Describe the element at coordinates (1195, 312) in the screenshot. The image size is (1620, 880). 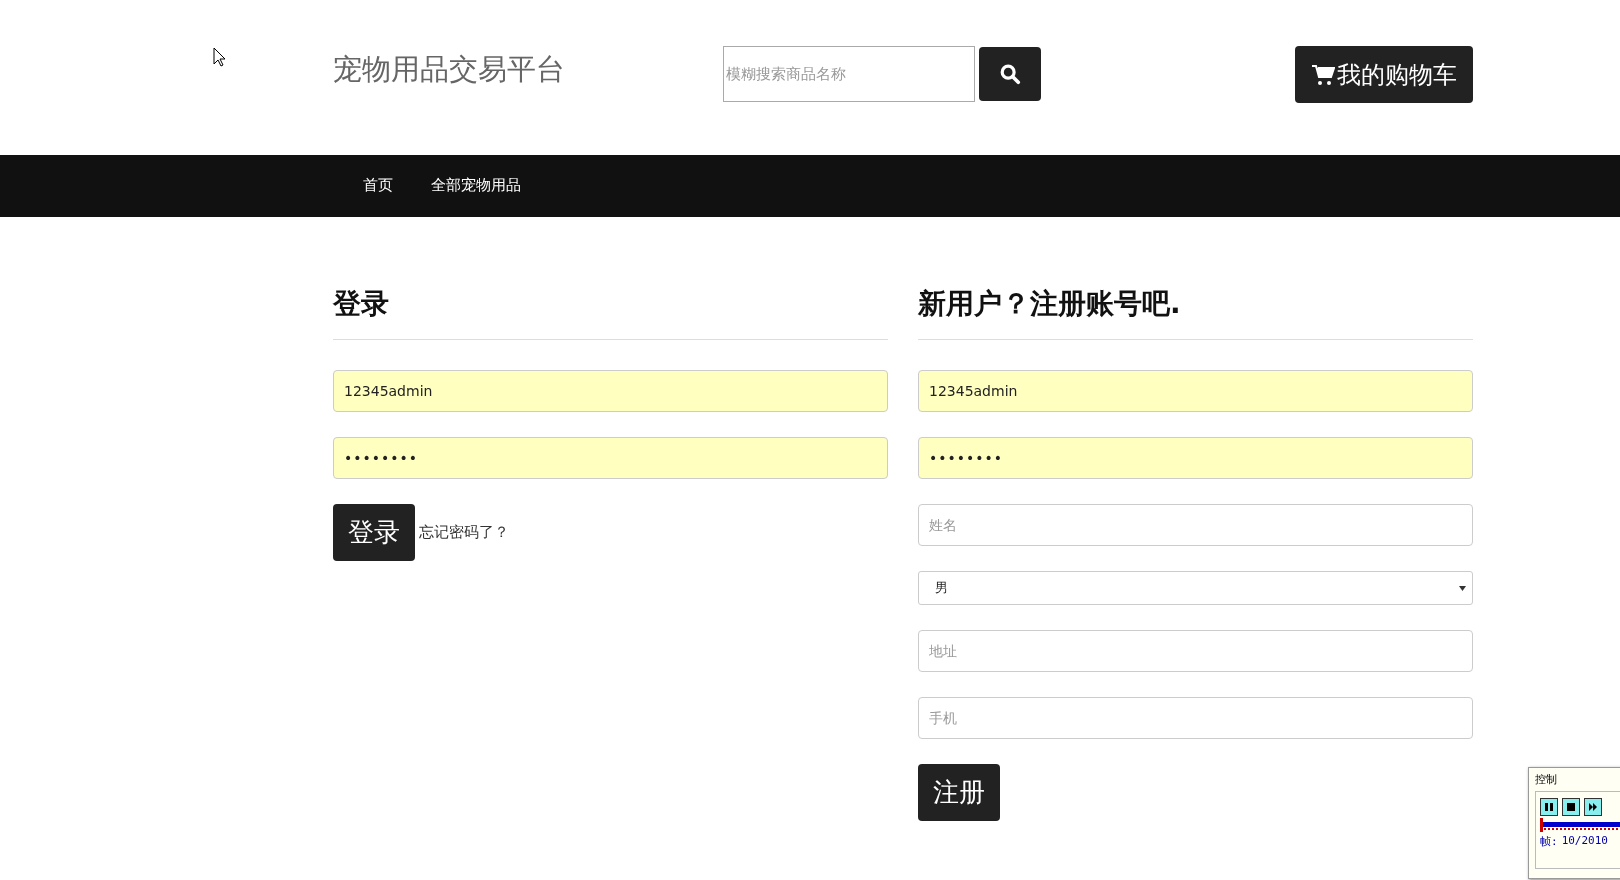
I see `register-heading: 新用户？注册账号吧.` at that location.